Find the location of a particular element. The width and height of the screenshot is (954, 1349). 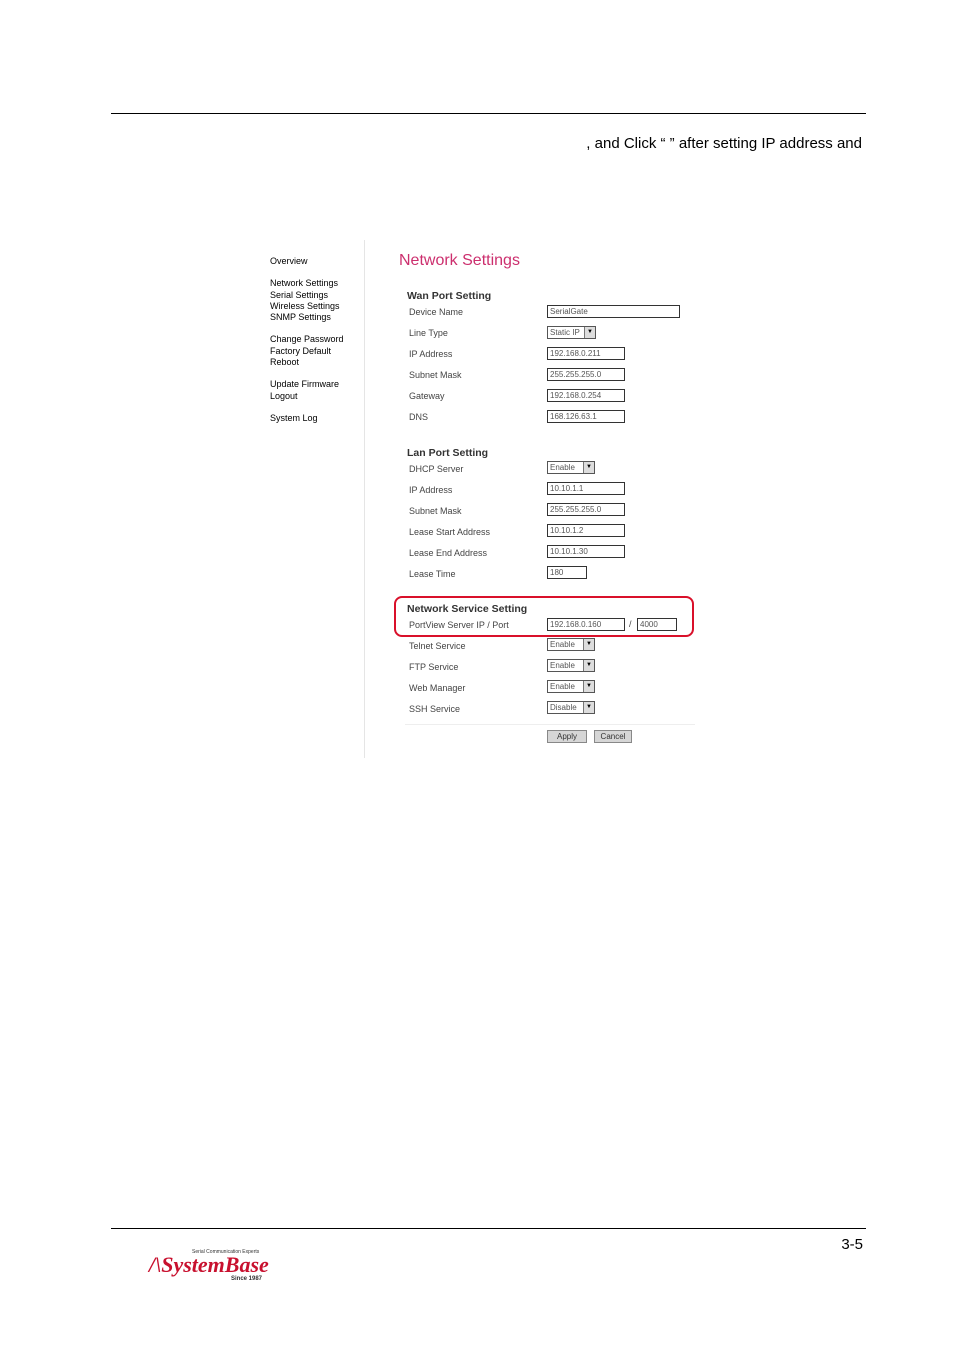

ssh-select: Disable ▼ is located at coordinates (571, 707).